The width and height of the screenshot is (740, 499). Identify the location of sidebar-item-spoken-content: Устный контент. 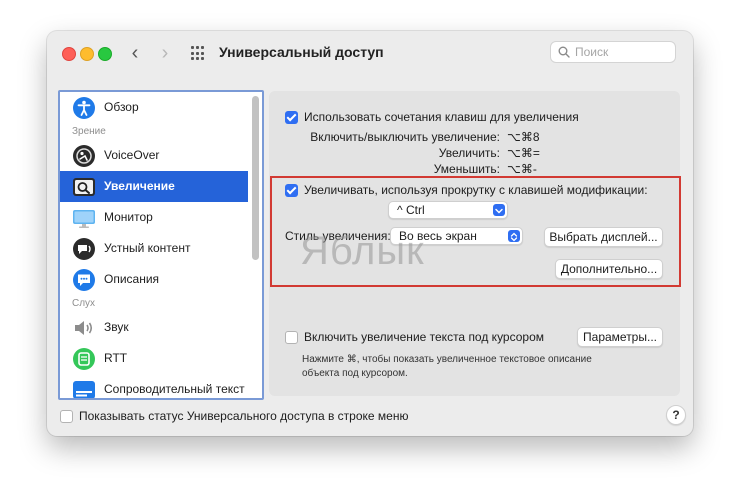
(154, 248).